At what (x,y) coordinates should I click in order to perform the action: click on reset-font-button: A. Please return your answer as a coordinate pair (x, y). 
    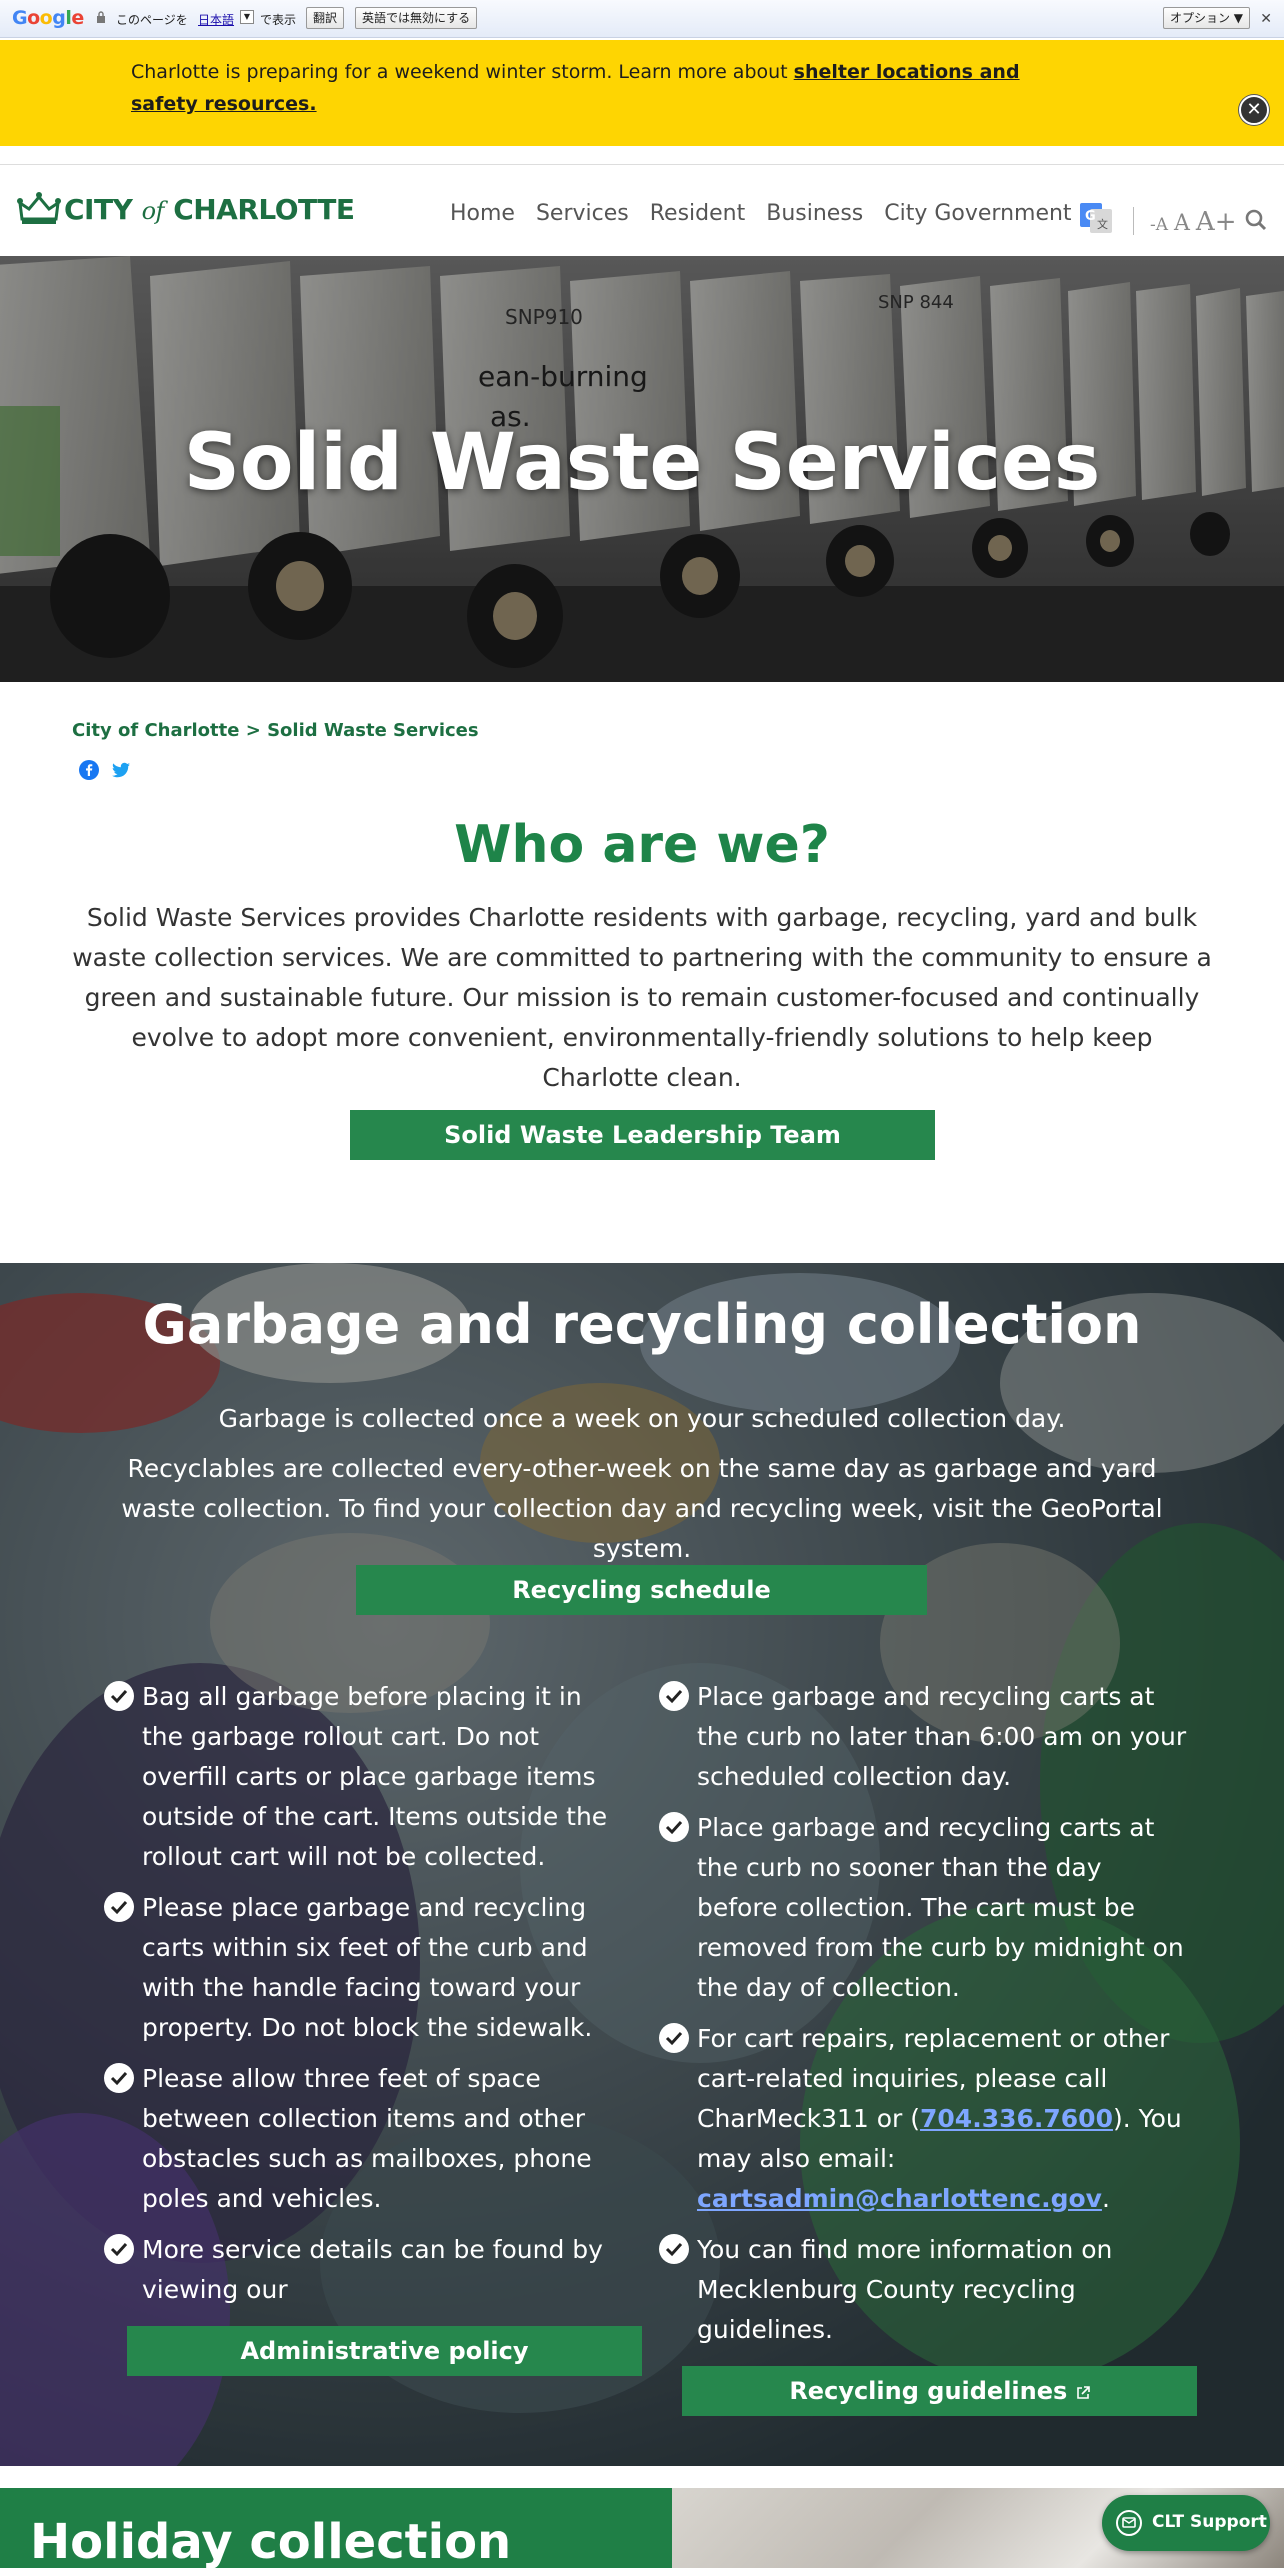
    Looking at the image, I should click on (1182, 223).